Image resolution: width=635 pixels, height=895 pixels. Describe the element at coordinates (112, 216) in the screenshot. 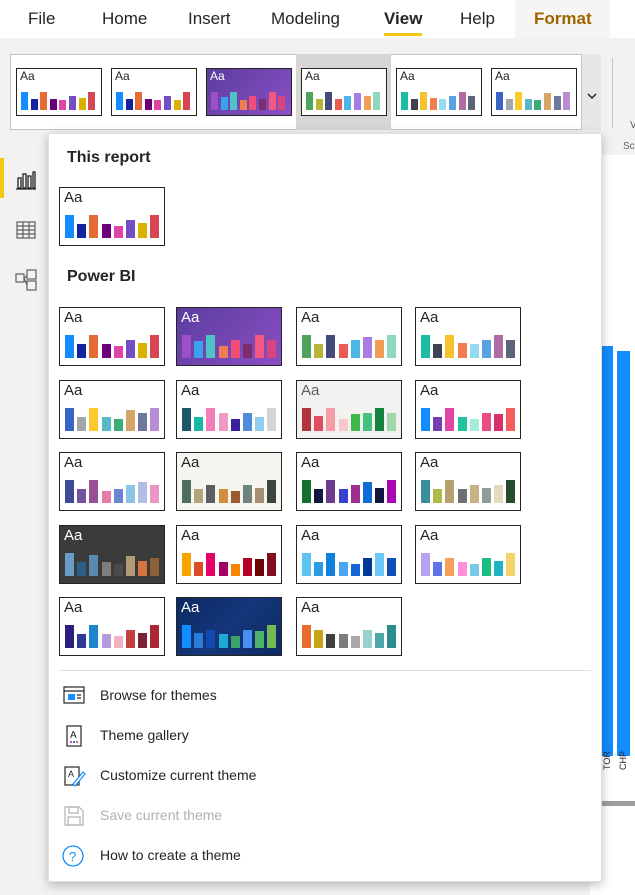

I see `theme-this-report: Aa` at that location.